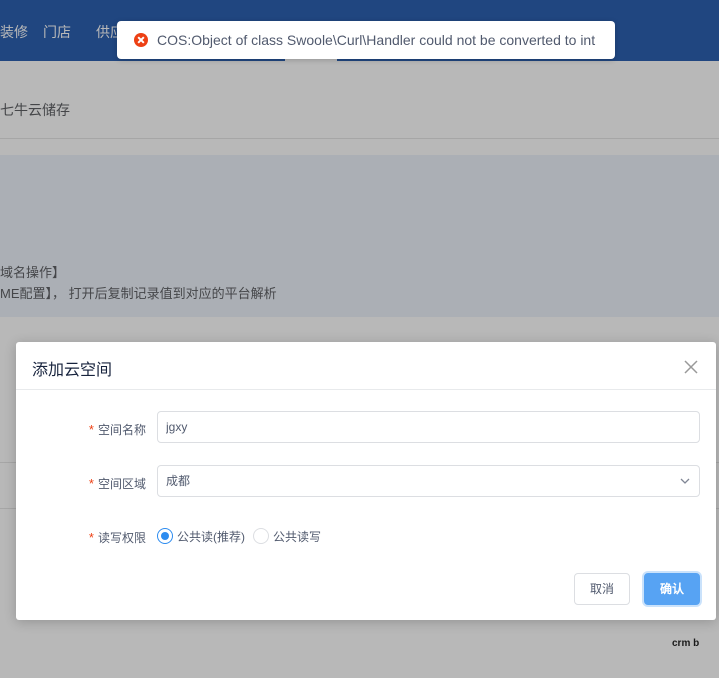  What do you see at coordinates (178, 481) in the screenshot?
I see `selected-region: 成都` at bounding box center [178, 481].